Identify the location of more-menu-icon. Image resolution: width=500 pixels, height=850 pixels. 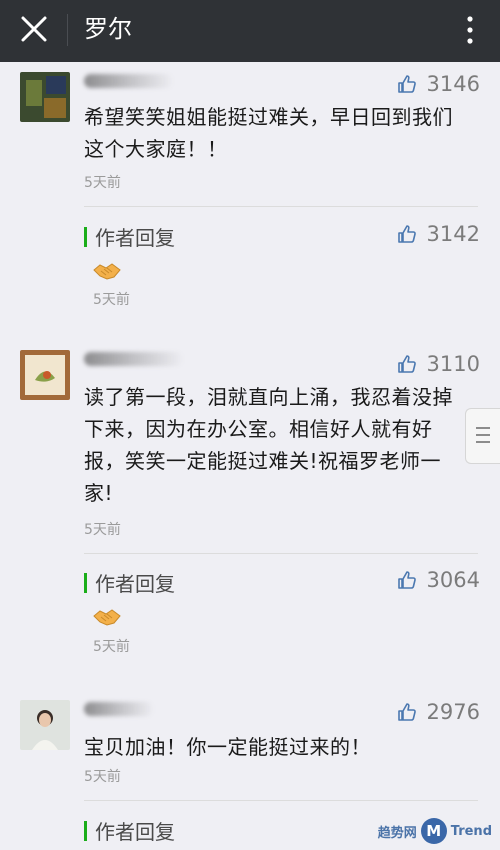
(470, 30).